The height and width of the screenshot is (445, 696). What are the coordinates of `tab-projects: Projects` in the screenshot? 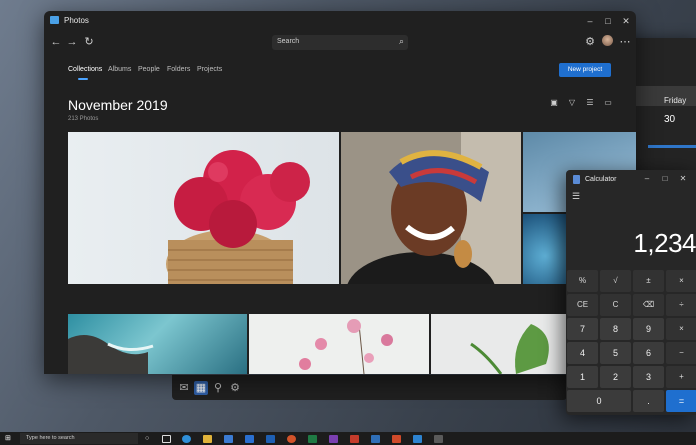 It's located at (209, 69).